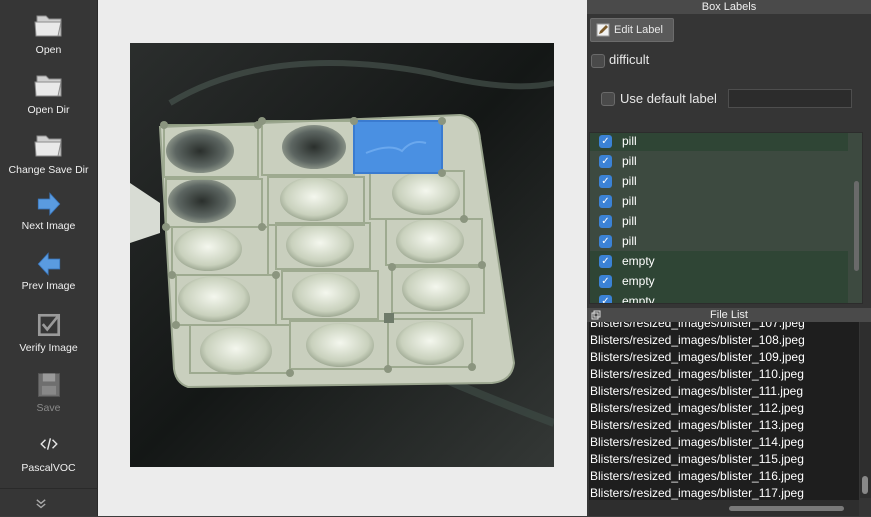 Image resolution: width=871 pixels, height=517 pixels. I want to click on file-list-item: Blisters/resized_images/blister_107.jpeg, so click(697, 326).